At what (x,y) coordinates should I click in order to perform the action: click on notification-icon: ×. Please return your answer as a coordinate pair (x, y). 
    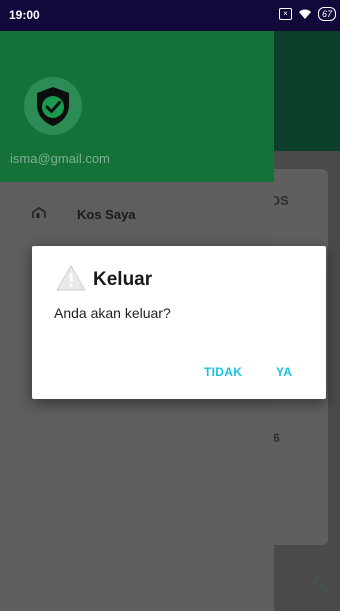
    Looking at the image, I should click on (285, 14).